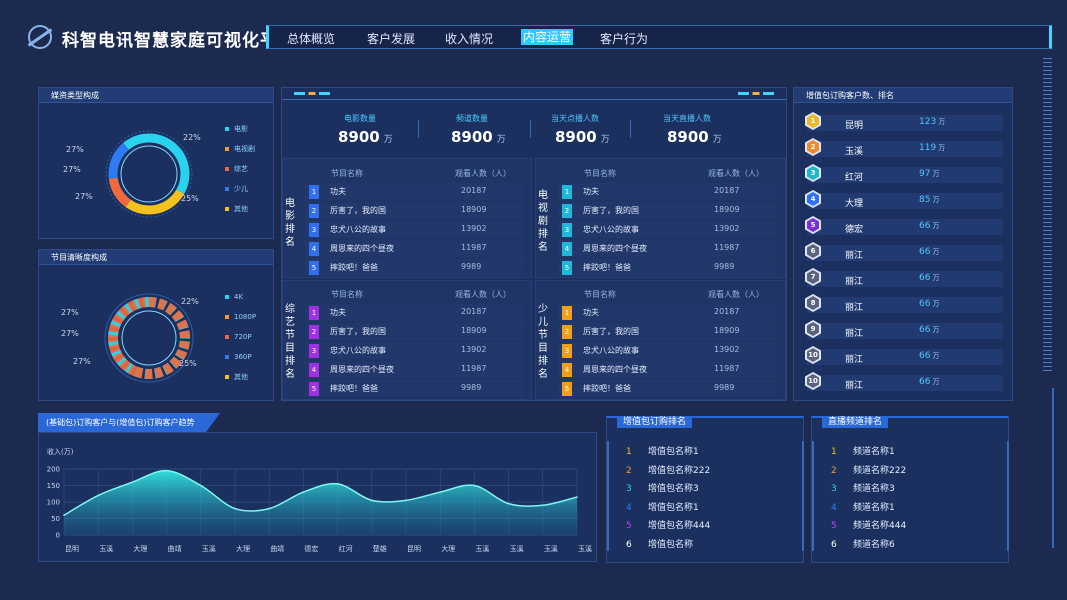 Image resolution: width=1067 pixels, height=600 pixels. I want to click on legend-item: 电视剧, so click(240, 149).